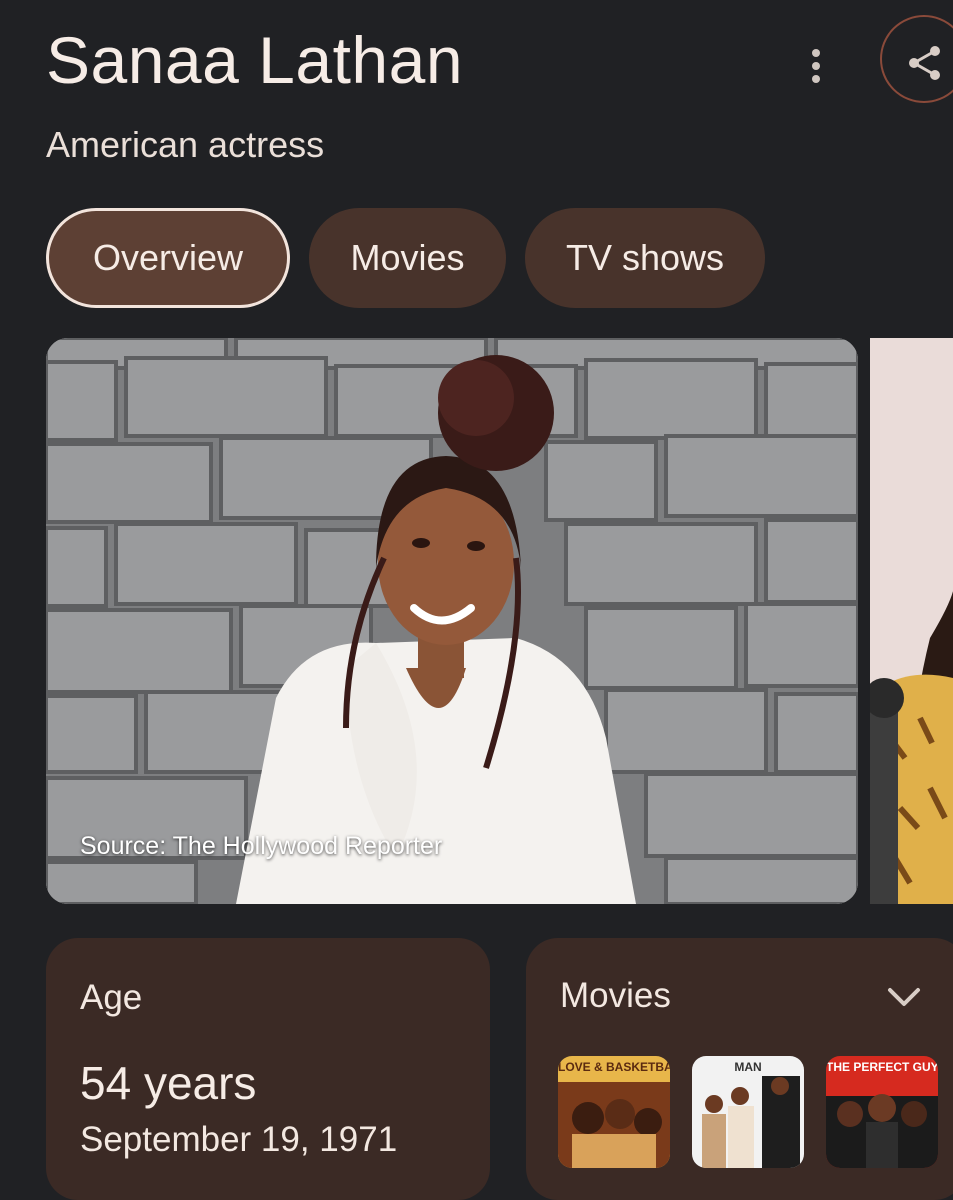 The height and width of the screenshot is (1200, 953). I want to click on age-label: Age, so click(111, 997).